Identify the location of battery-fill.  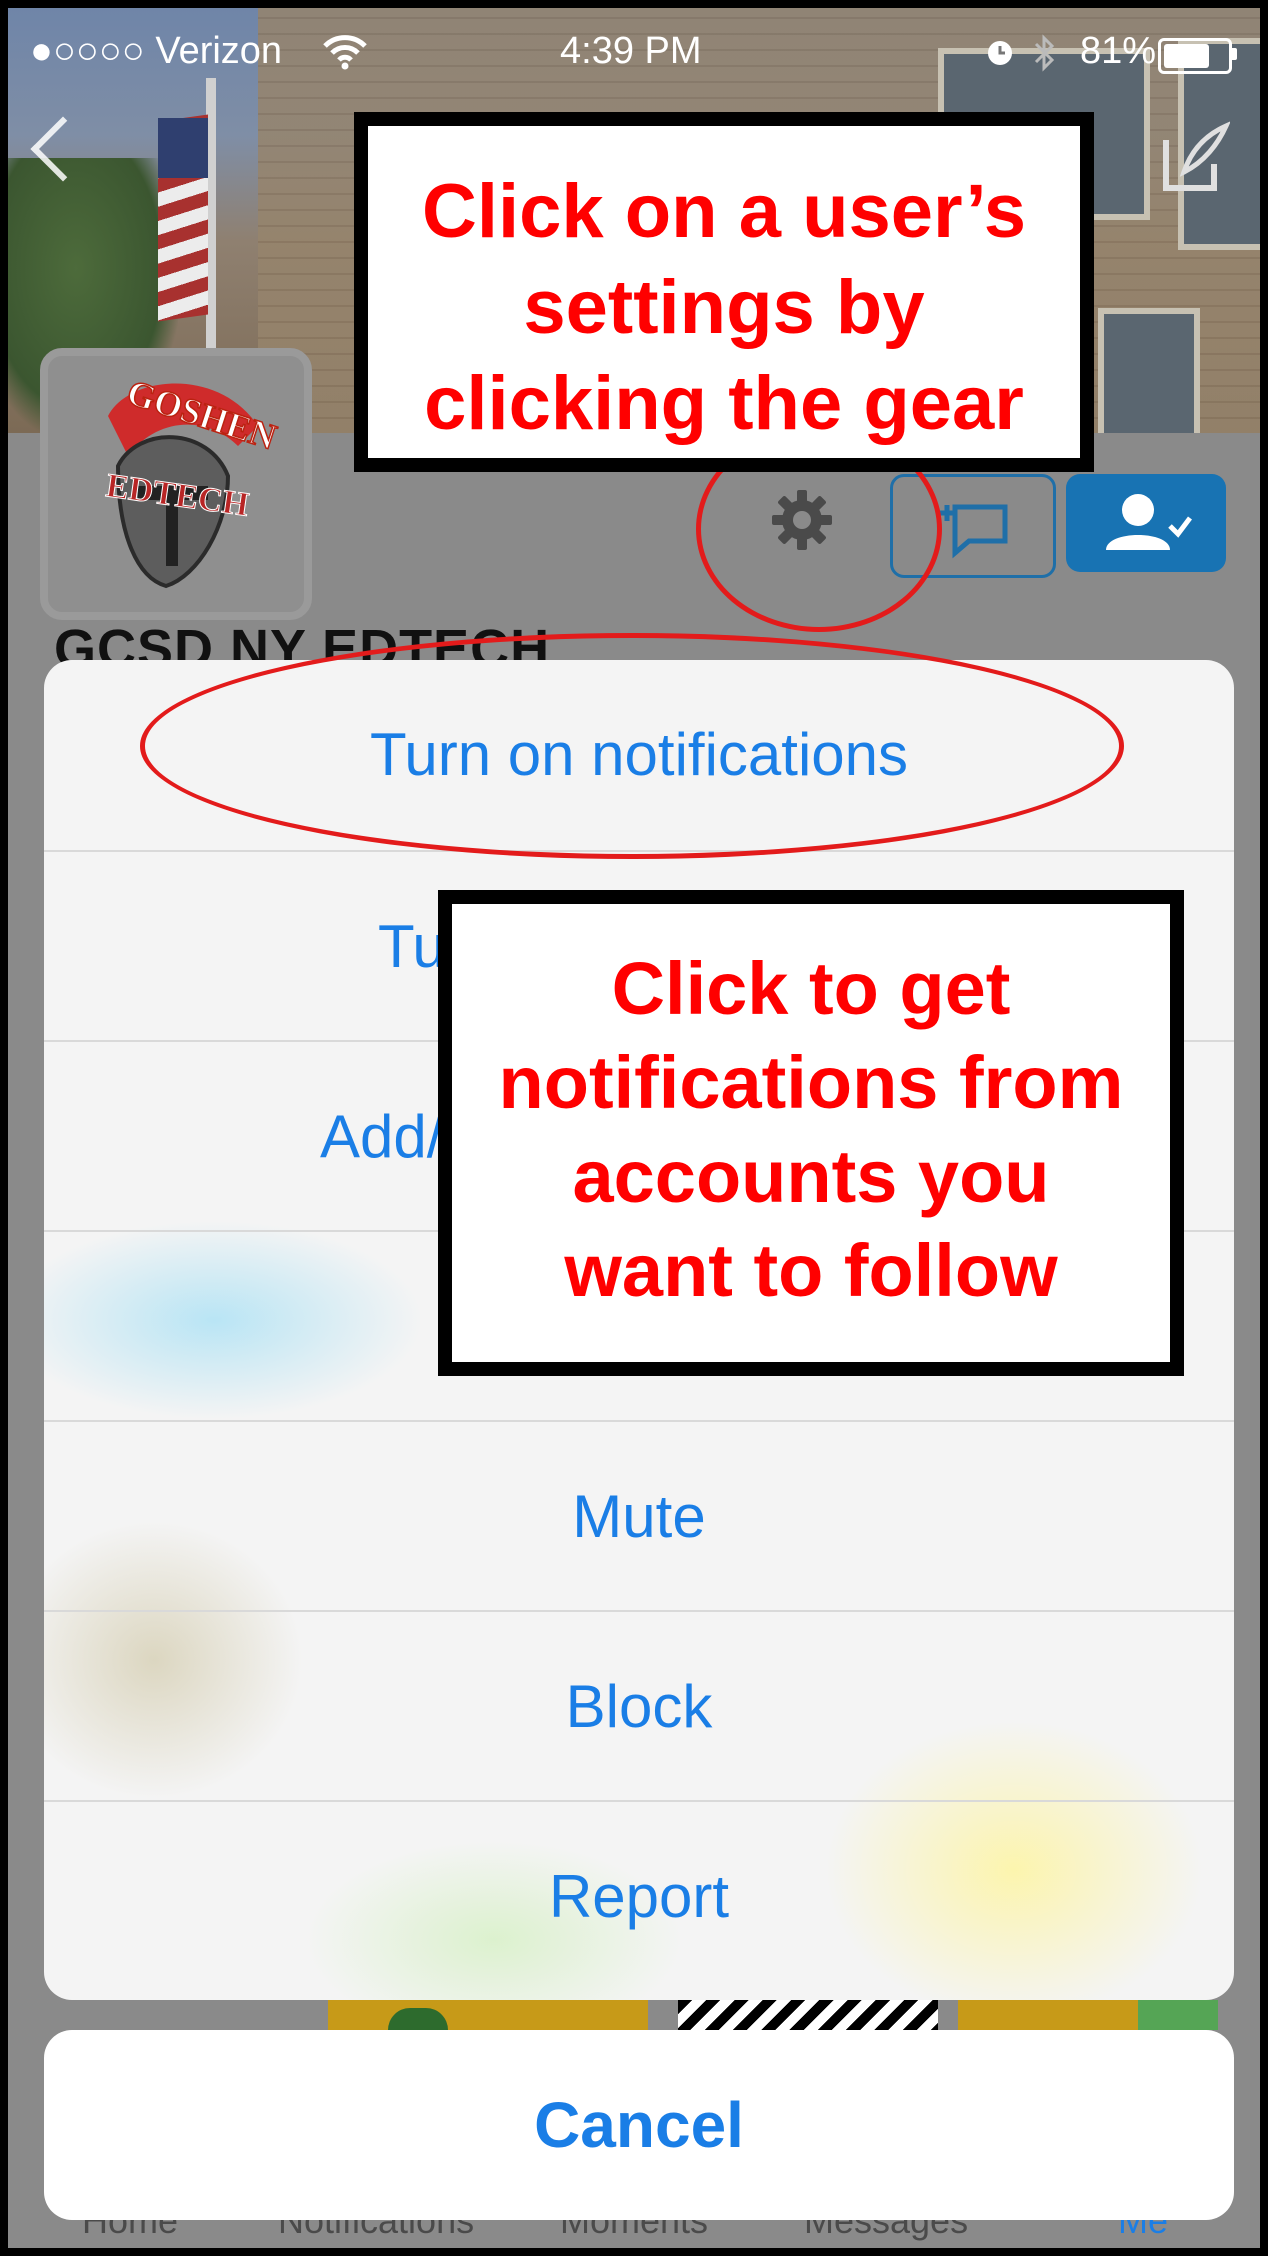
(1186, 56).